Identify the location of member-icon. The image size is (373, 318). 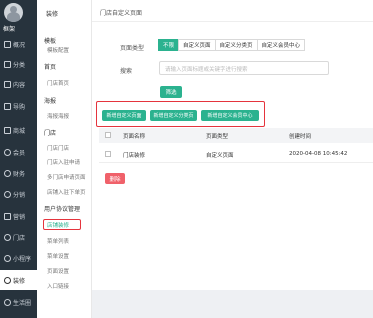
(7, 152).